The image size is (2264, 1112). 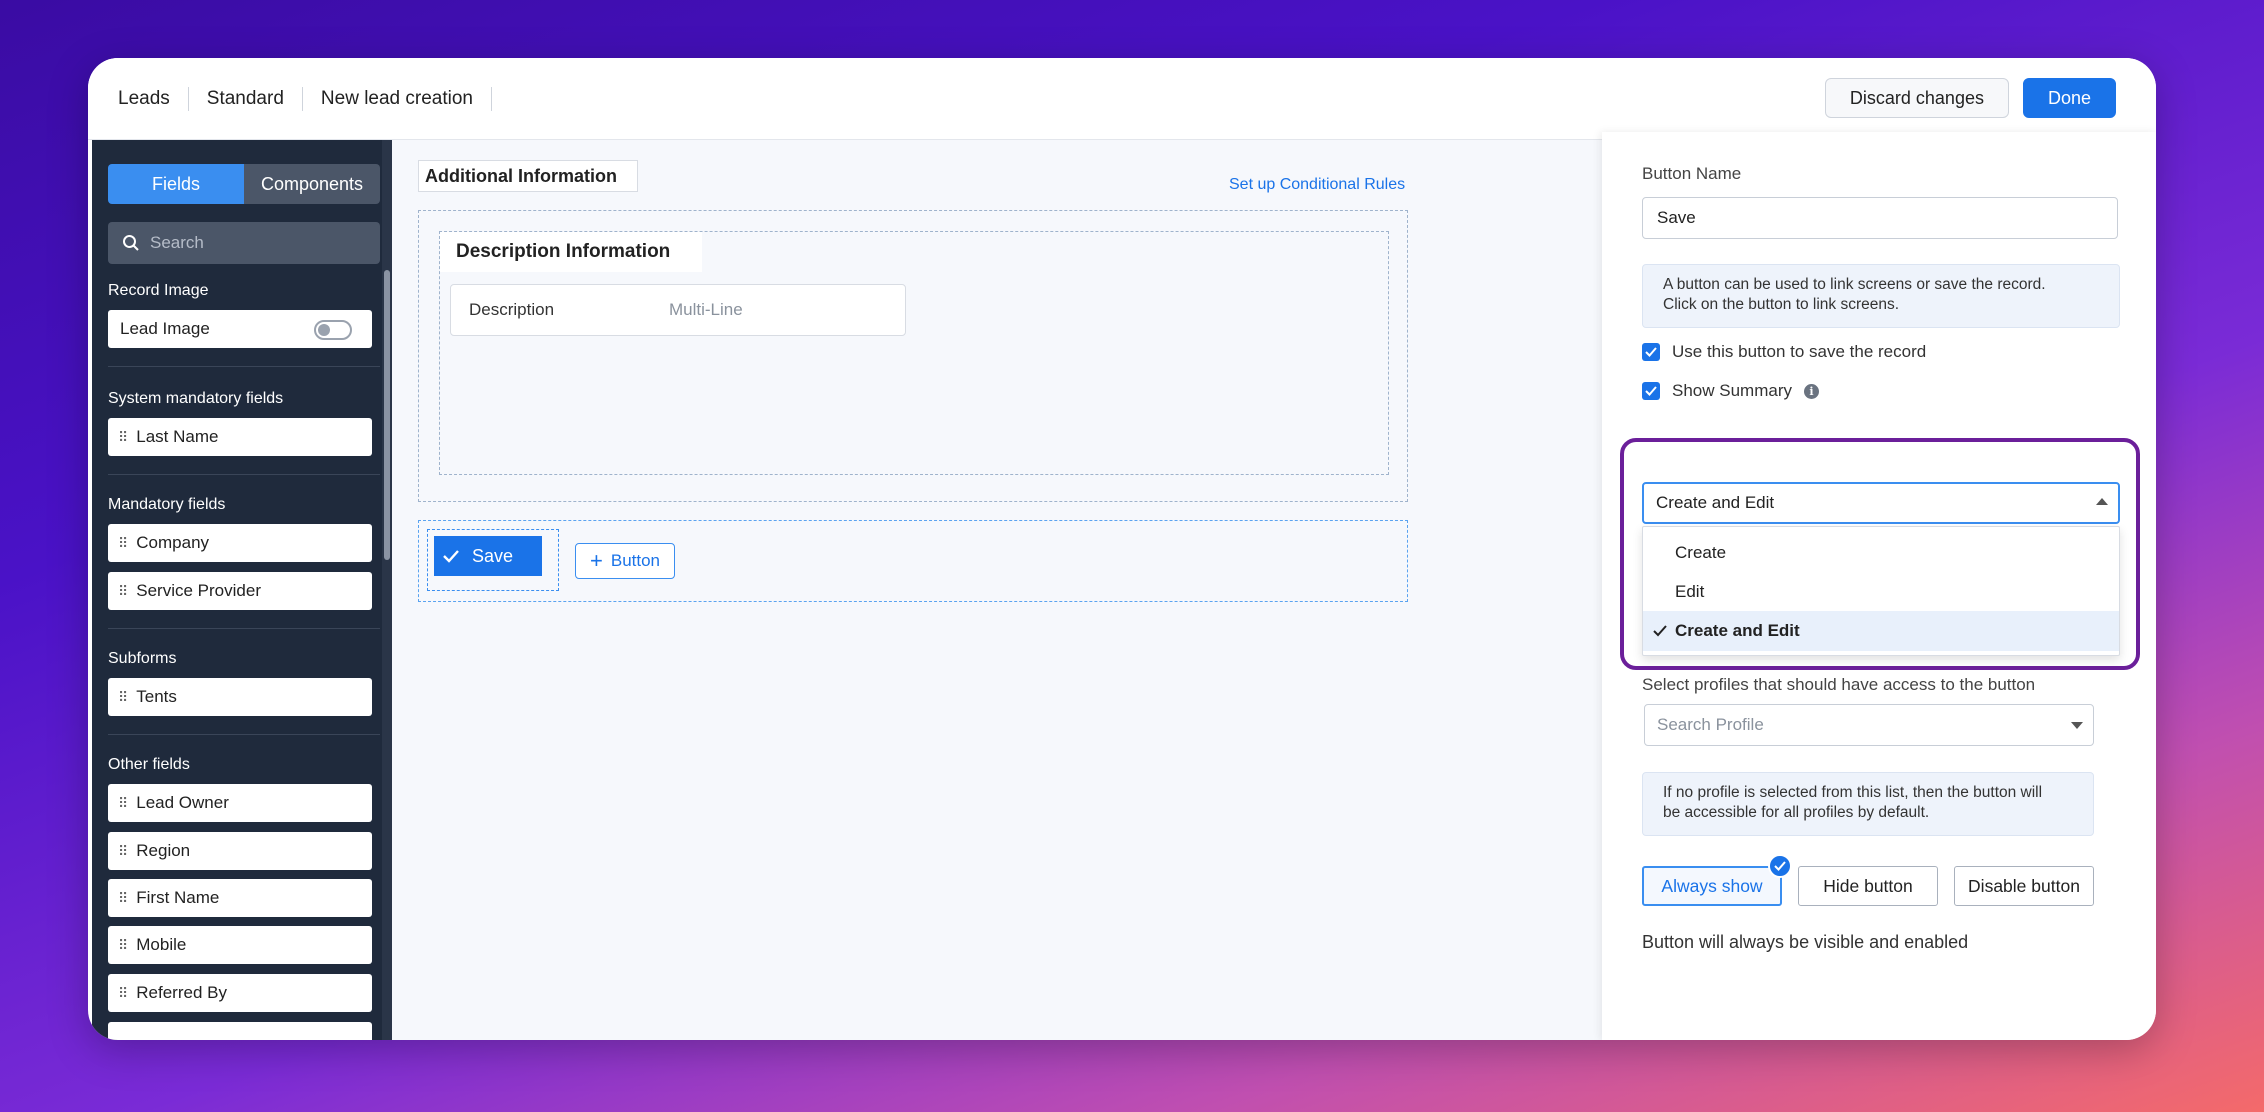 I want to click on sidebar-scrollbar, so click(x=387, y=590).